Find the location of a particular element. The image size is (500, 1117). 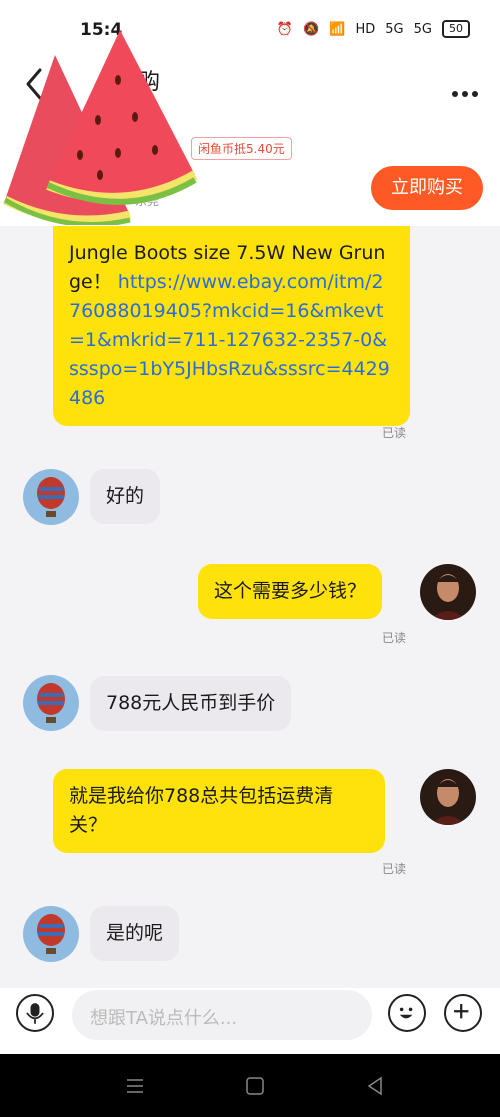

signal-5g-icon-2: 5G is located at coordinates (422, 29).